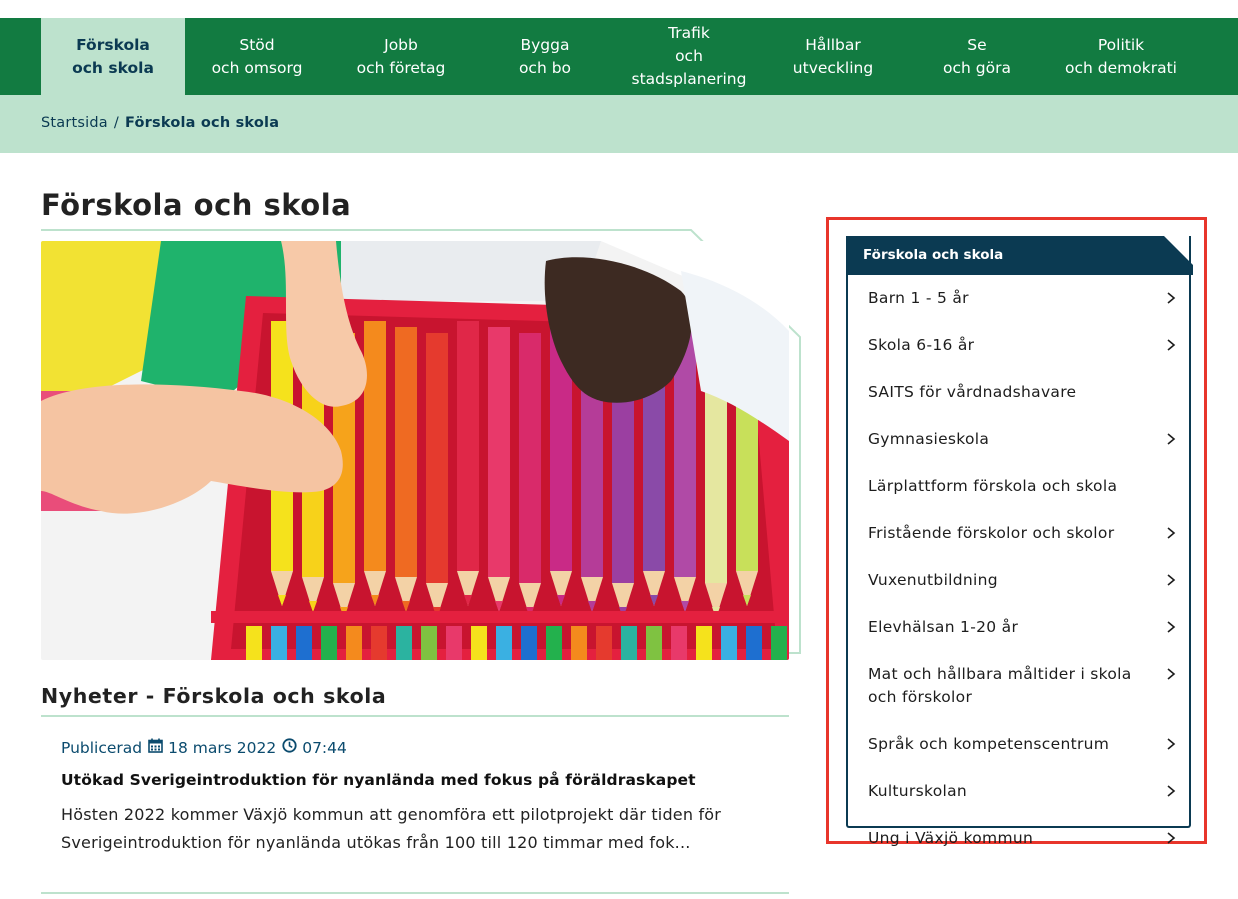 The image size is (1238, 899). Describe the element at coordinates (1019, 298) in the screenshot. I see `side-menu-item-barn-1-5-ar: Barn 1 - 5 år` at that location.